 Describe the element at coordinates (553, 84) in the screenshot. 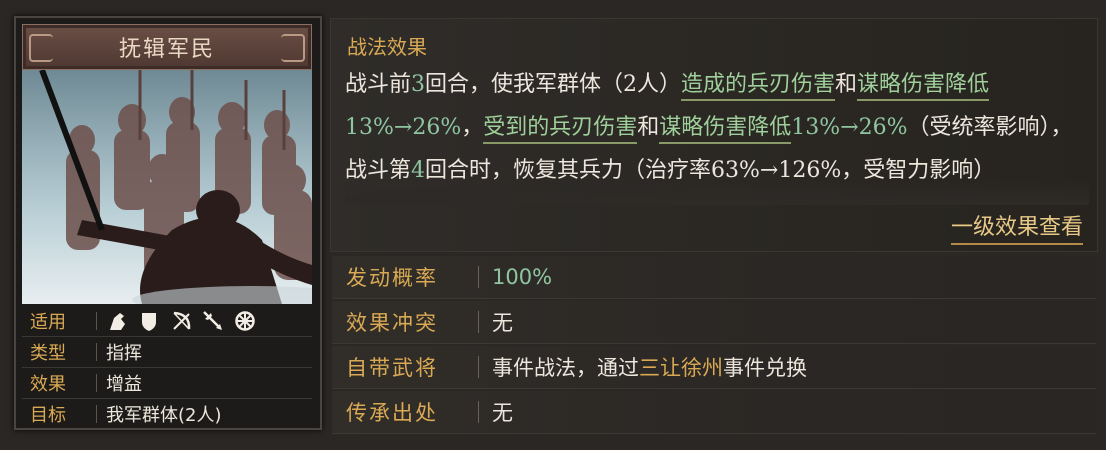

I see `effect-text-segment: 回合，使我军群体（2人）` at that location.